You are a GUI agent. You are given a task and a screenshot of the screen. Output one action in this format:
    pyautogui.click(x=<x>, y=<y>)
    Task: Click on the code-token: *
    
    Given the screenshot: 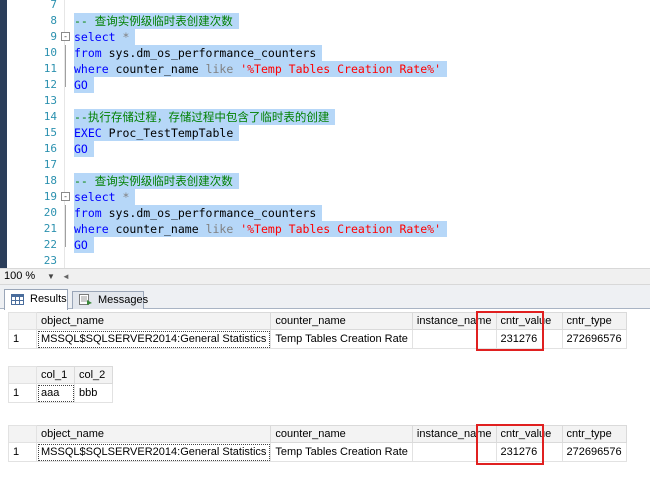 What is the action you would take?
    pyautogui.click(x=122, y=197)
    